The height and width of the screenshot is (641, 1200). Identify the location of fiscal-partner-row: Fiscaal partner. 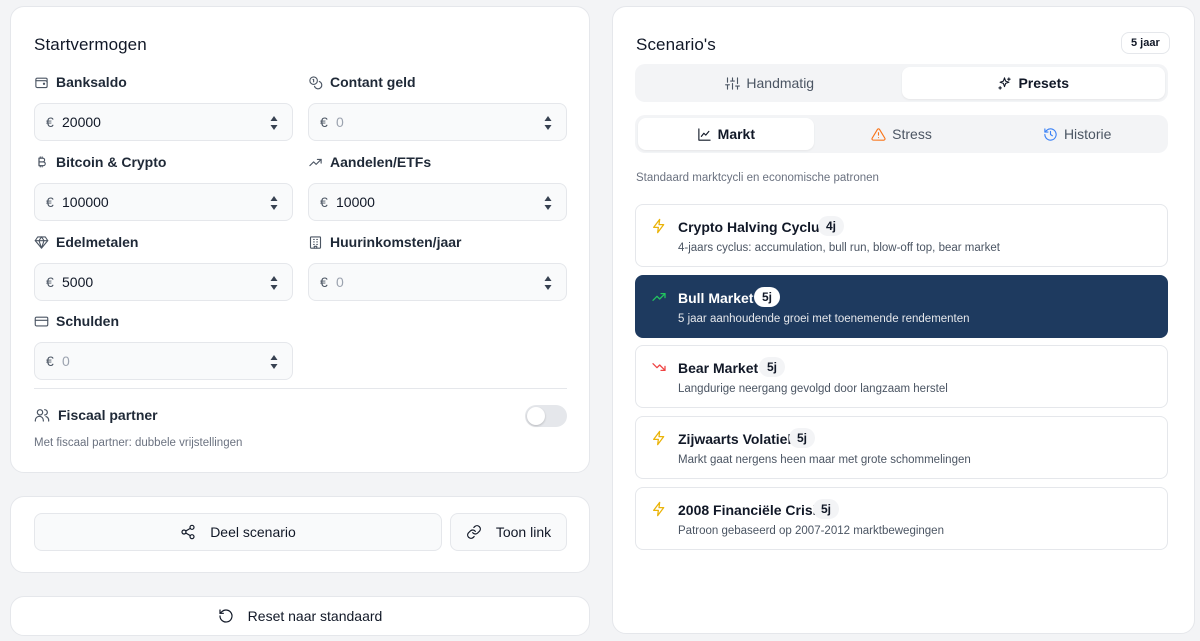
(96, 415).